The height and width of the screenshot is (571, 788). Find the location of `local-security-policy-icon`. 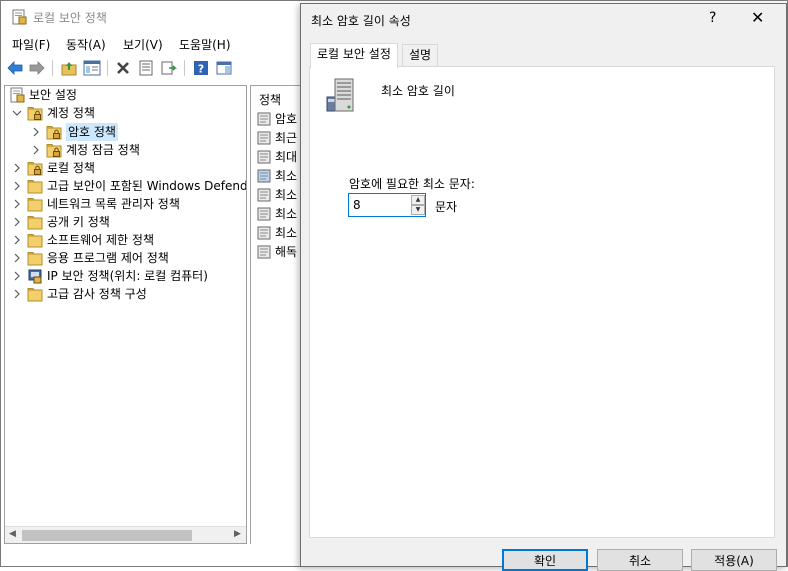

local-security-policy-icon is located at coordinates (19, 17).